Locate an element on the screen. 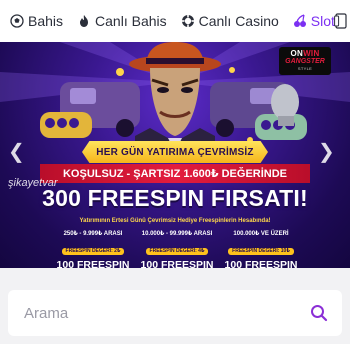 This screenshot has height=350, width=350. poker-chip-icon is located at coordinates (187, 21).